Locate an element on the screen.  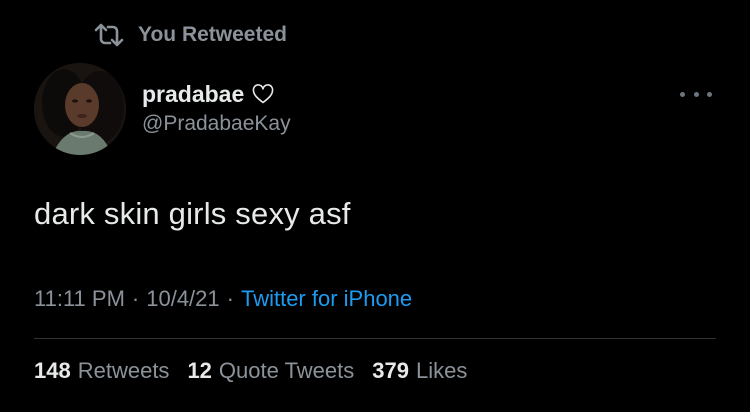
retweet-header: You Retweeted is located at coordinates (189, 35).